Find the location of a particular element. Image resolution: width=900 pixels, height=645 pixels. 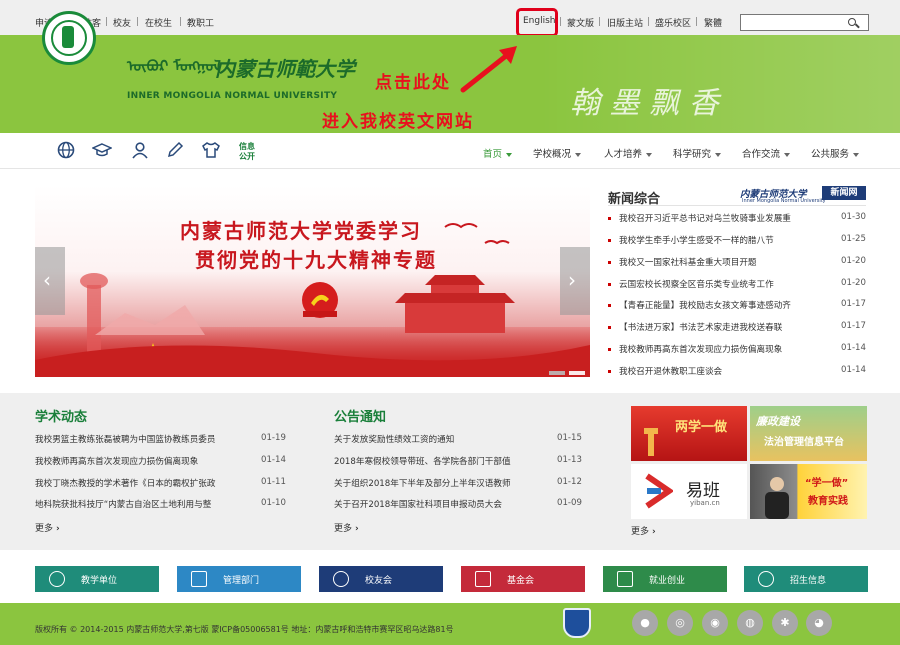

graduation-cap-icon is located at coordinates (102, 150).